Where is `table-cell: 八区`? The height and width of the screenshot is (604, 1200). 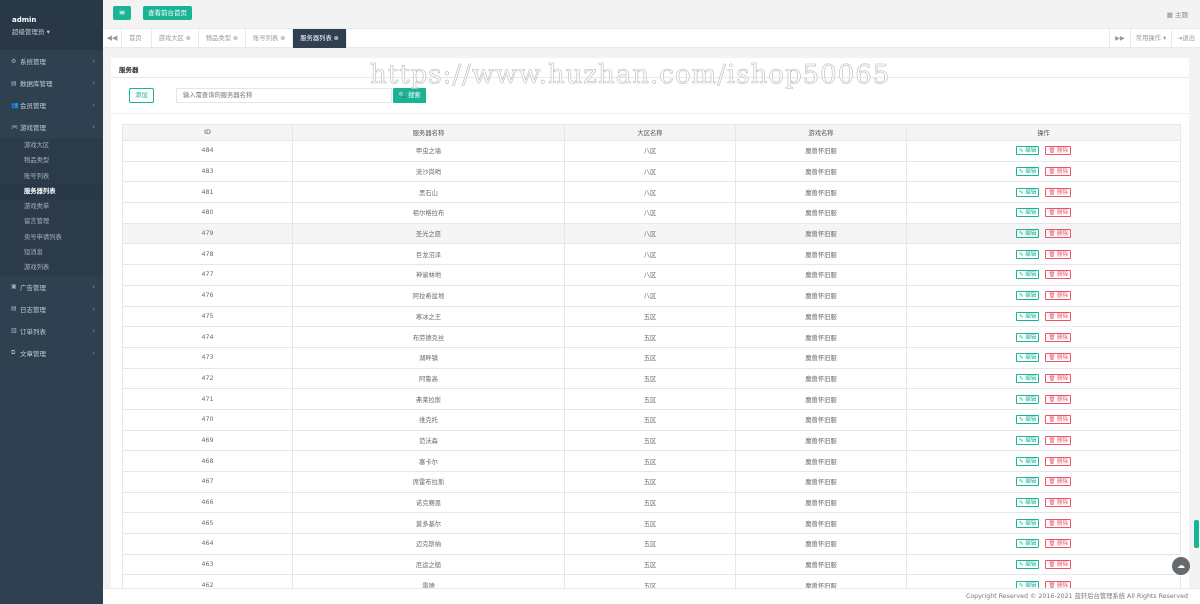
table-cell: 八区 is located at coordinates (650, 295).